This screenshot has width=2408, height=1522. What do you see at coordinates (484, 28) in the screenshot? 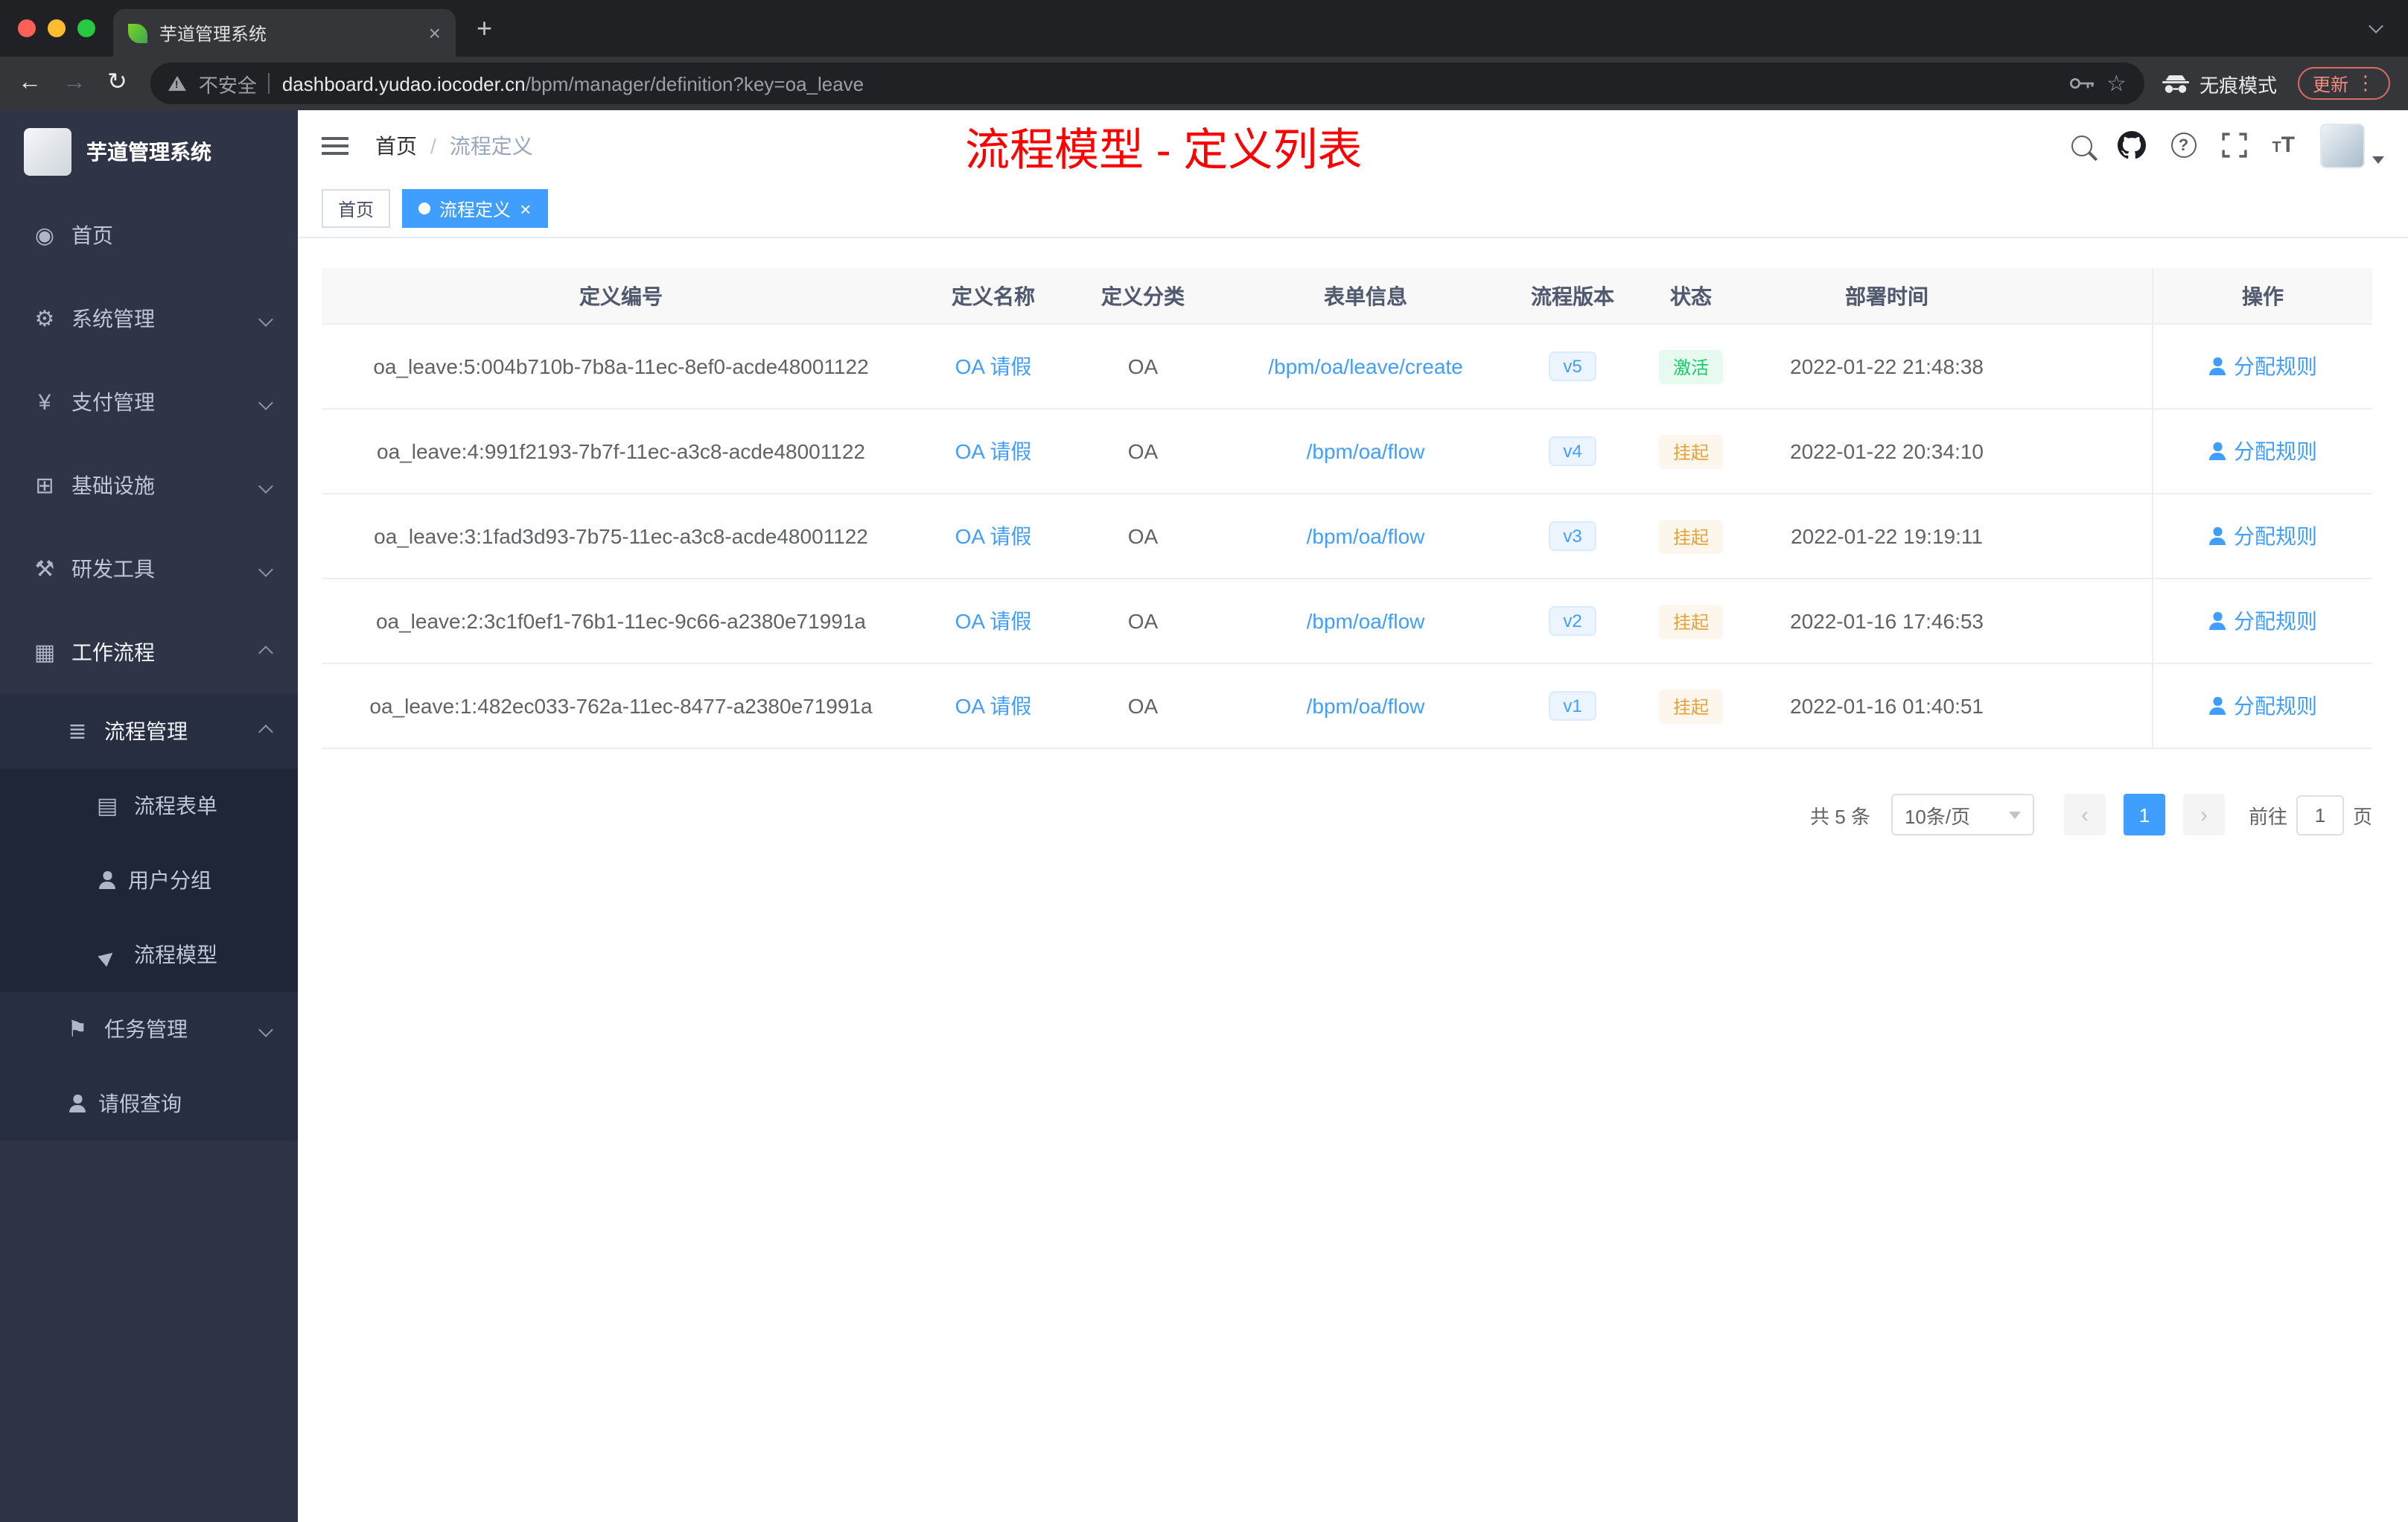
I see `new-tab-button: +` at bounding box center [484, 28].